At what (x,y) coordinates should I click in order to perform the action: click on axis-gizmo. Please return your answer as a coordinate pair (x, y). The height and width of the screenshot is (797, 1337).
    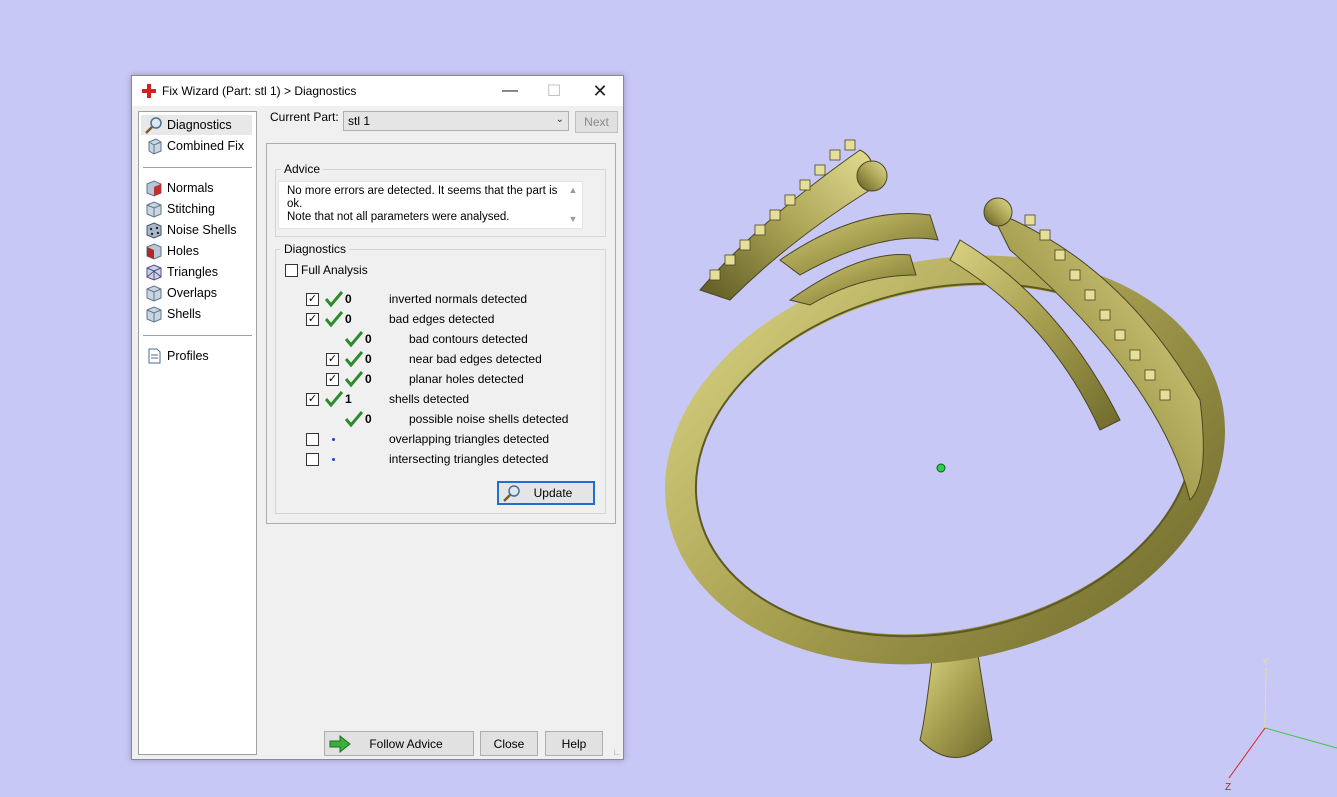
    Looking at the image, I should click on (1282, 723).